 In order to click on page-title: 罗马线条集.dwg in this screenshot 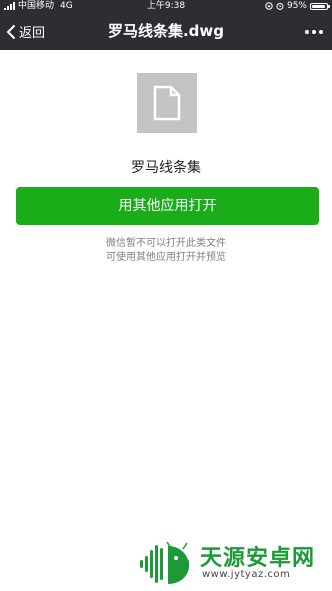, I will do `click(166, 31)`.